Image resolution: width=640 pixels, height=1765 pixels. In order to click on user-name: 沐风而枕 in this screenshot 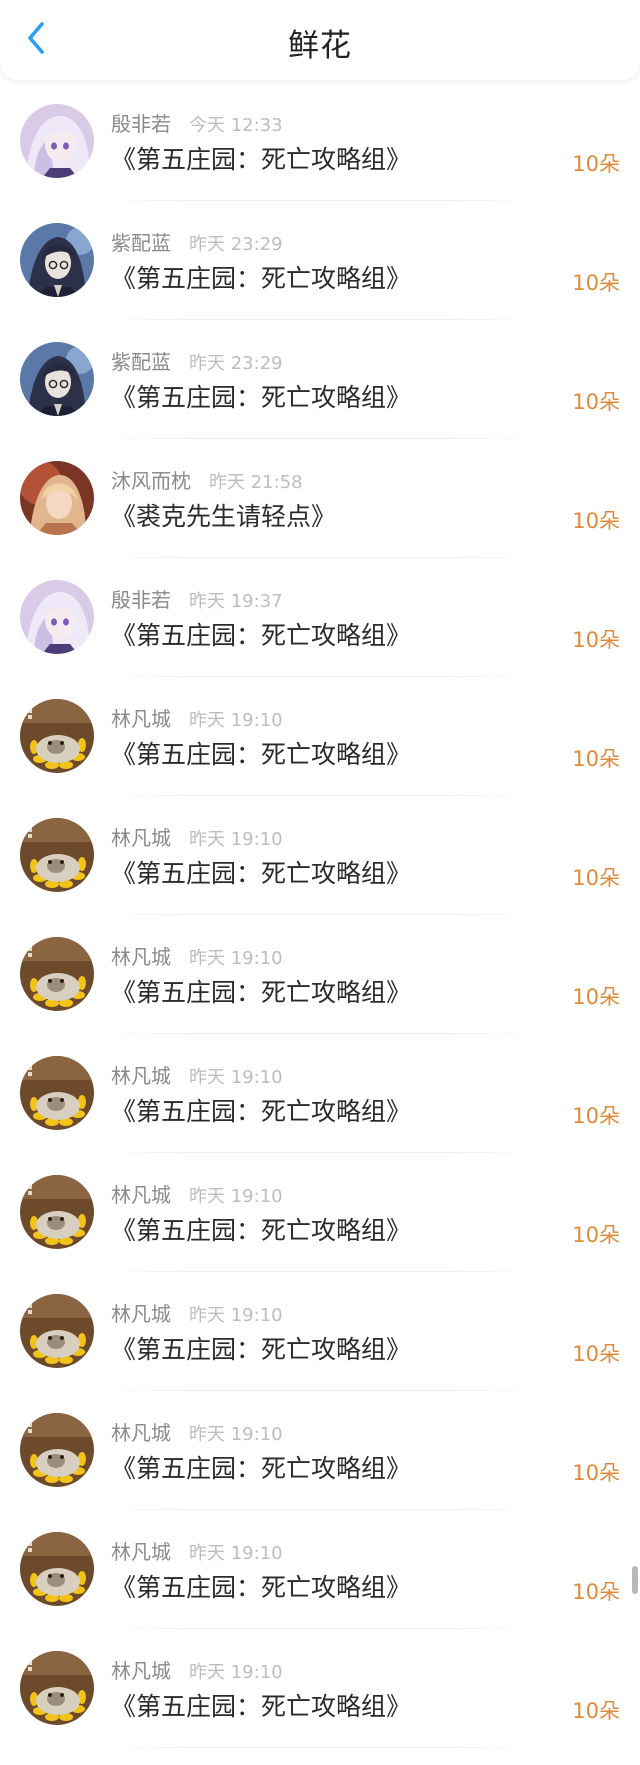, I will do `click(151, 481)`.